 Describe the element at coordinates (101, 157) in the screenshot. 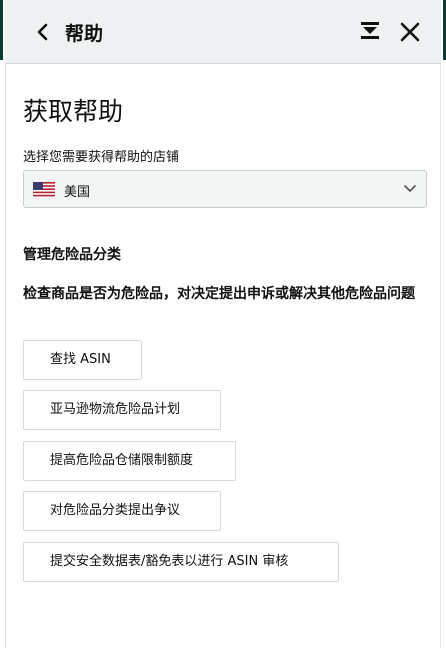

I see `store-select-label: 选择您需要获得帮助的店铺` at that location.